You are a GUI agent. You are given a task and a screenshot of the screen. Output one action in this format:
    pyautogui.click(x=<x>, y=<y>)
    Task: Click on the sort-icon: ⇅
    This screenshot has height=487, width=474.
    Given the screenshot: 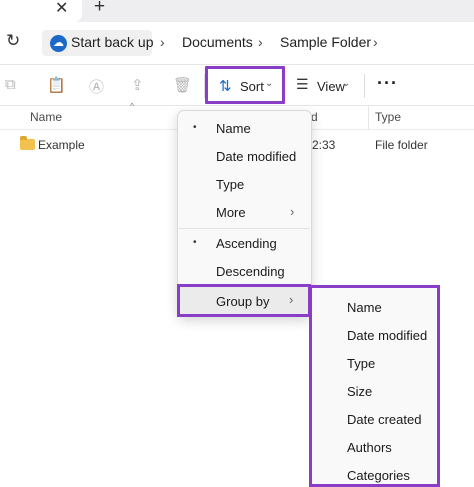 What is the action you would take?
    pyautogui.click(x=225, y=86)
    